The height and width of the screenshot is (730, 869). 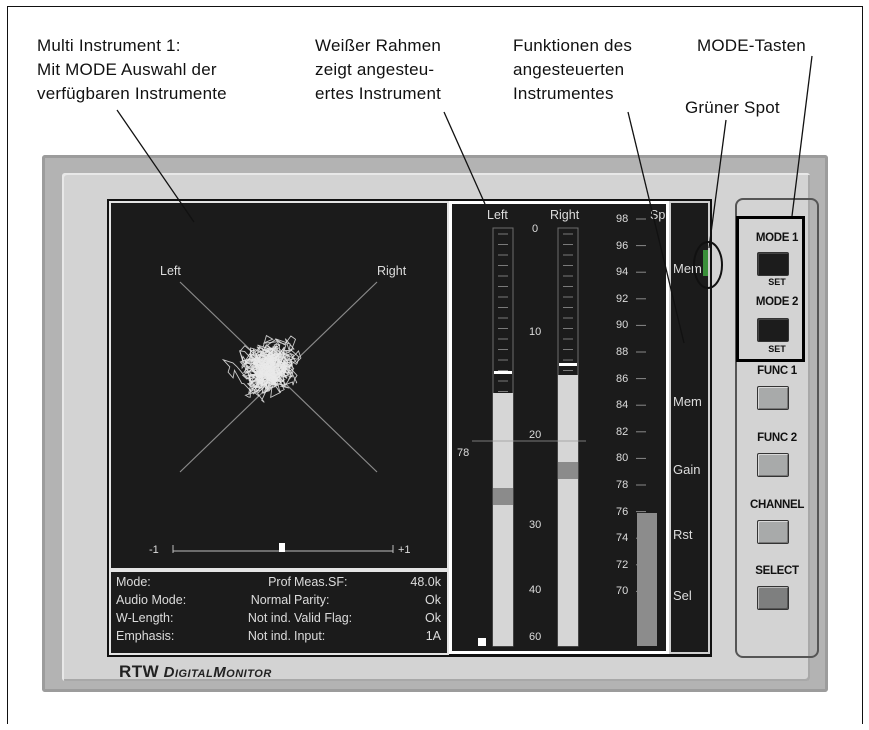 What do you see at coordinates (464, 158) in the screenshot?
I see `leader-weisser-rahmen` at bounding box center [464, 158].